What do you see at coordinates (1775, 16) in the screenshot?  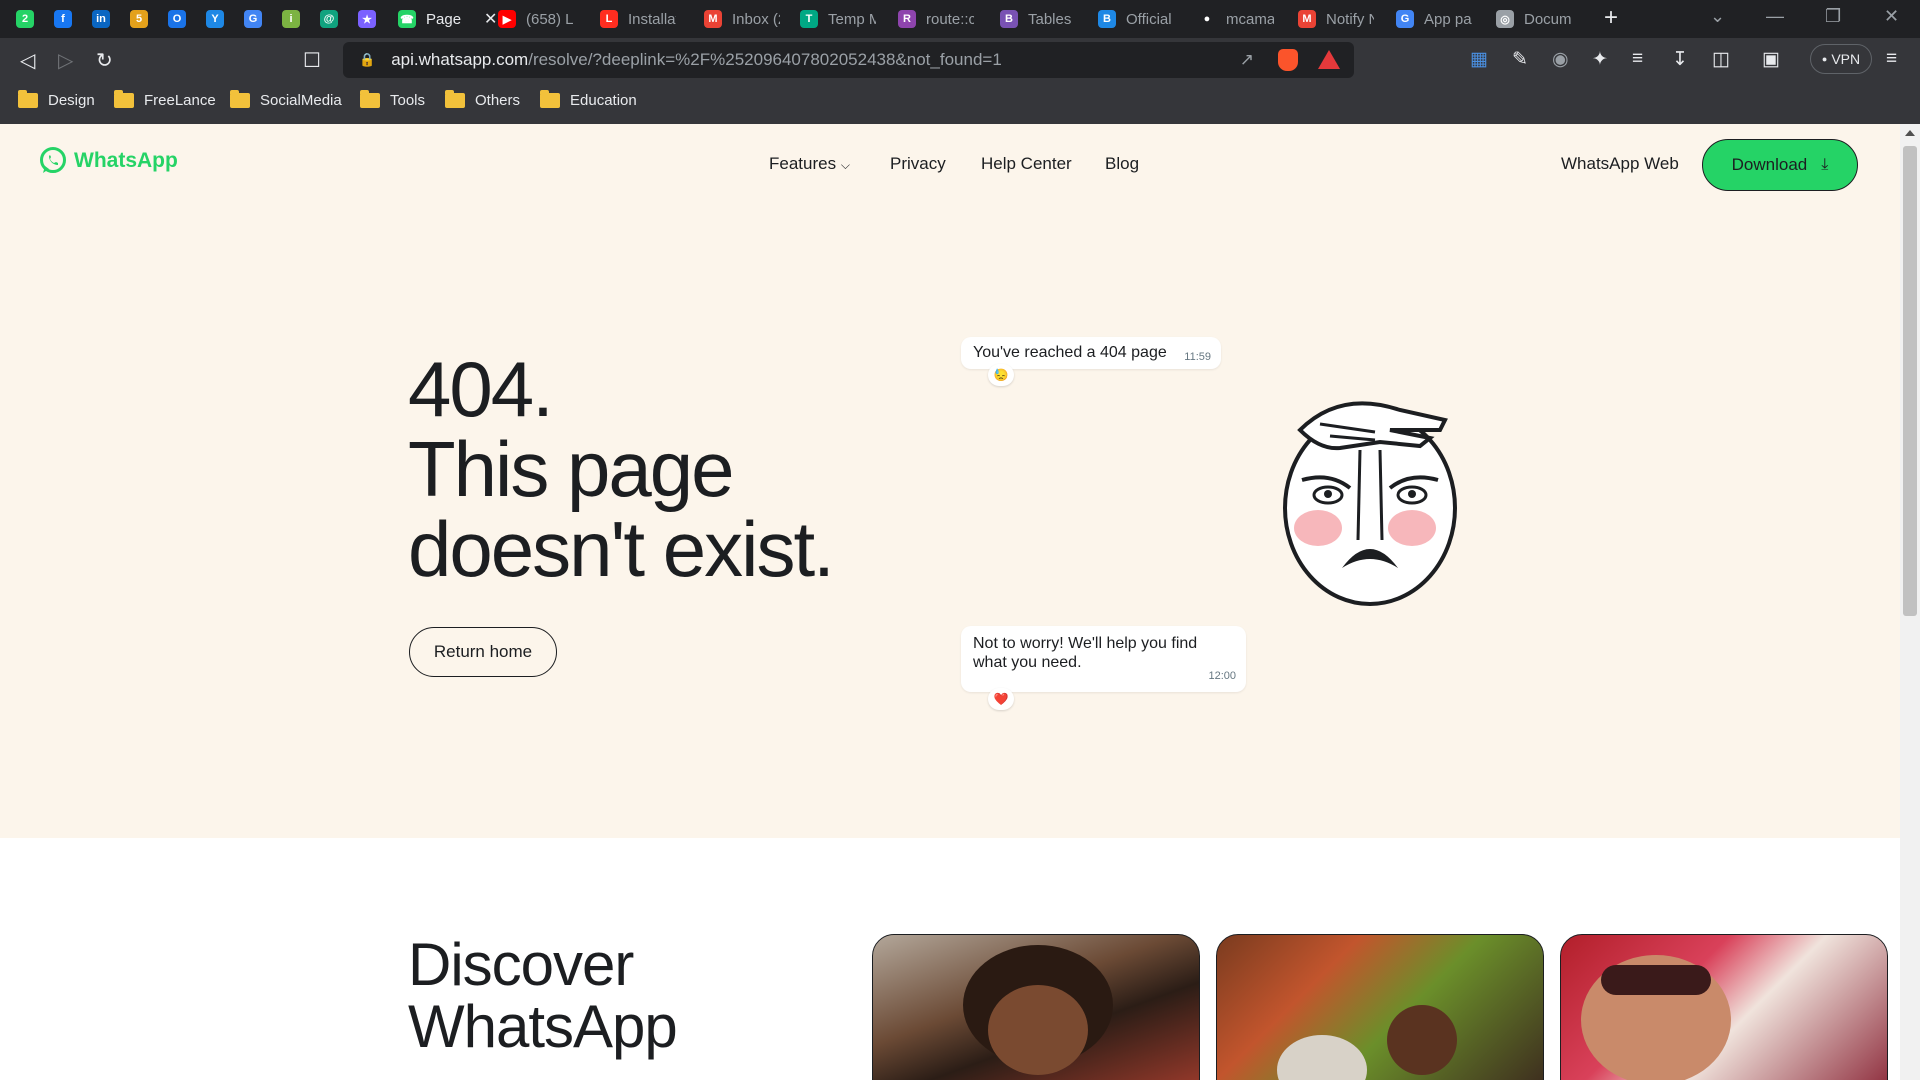 I see `minimize-button: —` at bounding box center [1775, 16].